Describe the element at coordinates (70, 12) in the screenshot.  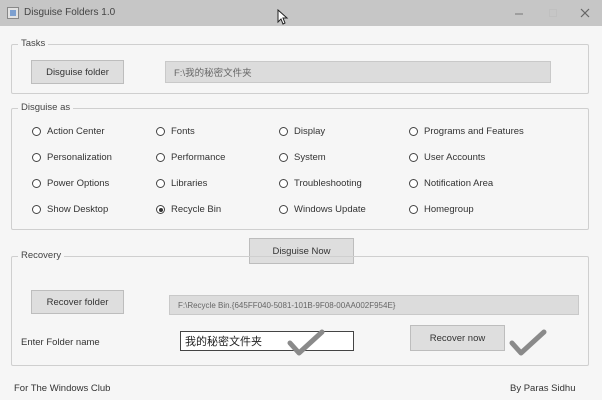
I see `window-title: Disguise Folders 1.0` at that location.